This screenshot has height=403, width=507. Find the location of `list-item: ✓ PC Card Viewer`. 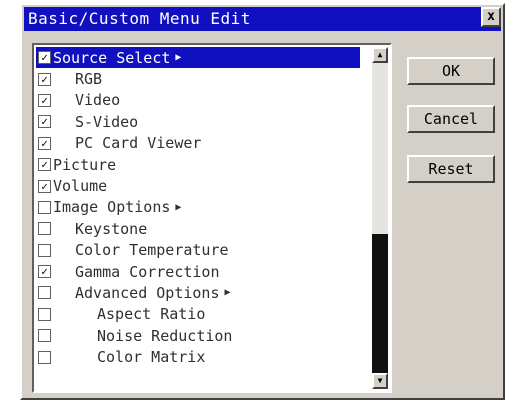

list-item: ✓ PC Card Viewer is located at coordinates (198, 143).